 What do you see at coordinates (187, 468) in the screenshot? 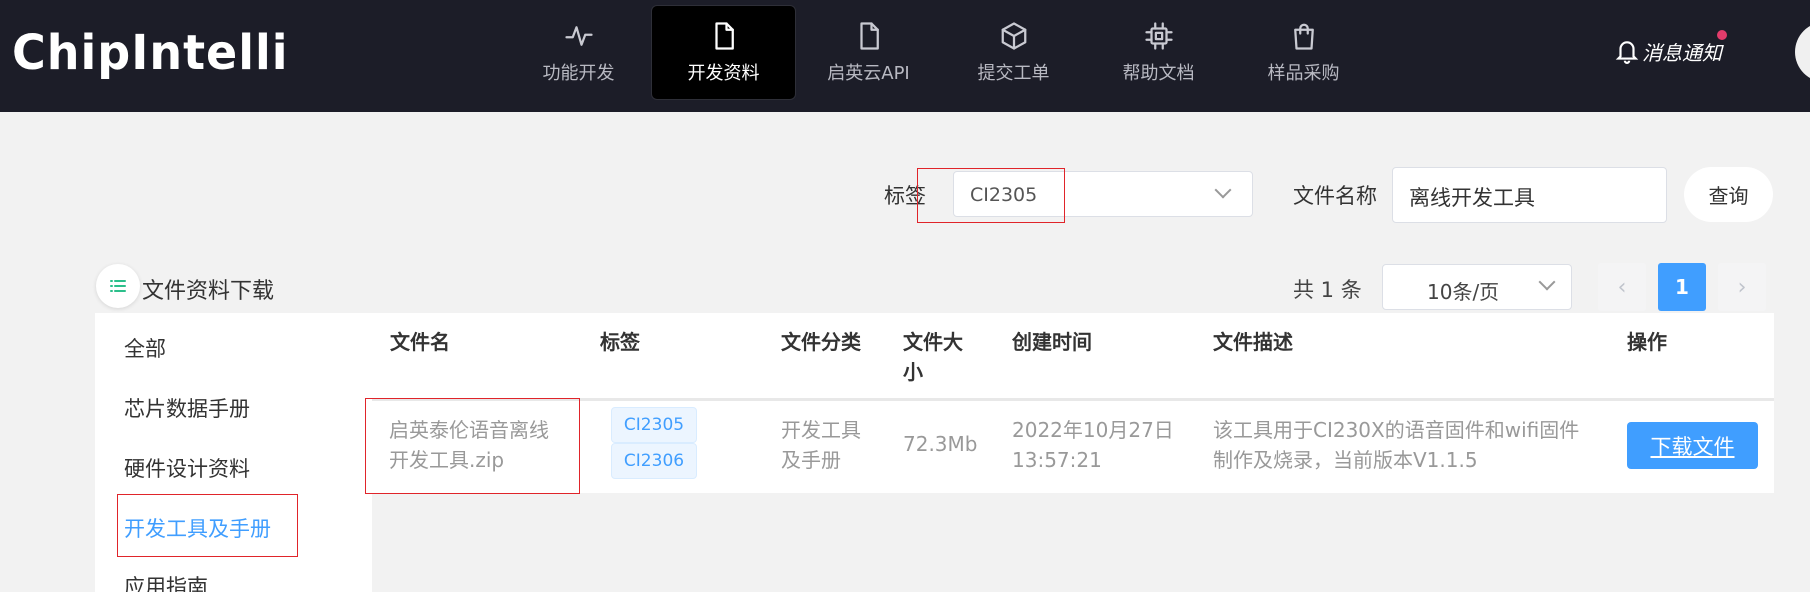
I see `sidebar-item-hardware-design: 硬件设计资料` at bounding box center [187, 468].